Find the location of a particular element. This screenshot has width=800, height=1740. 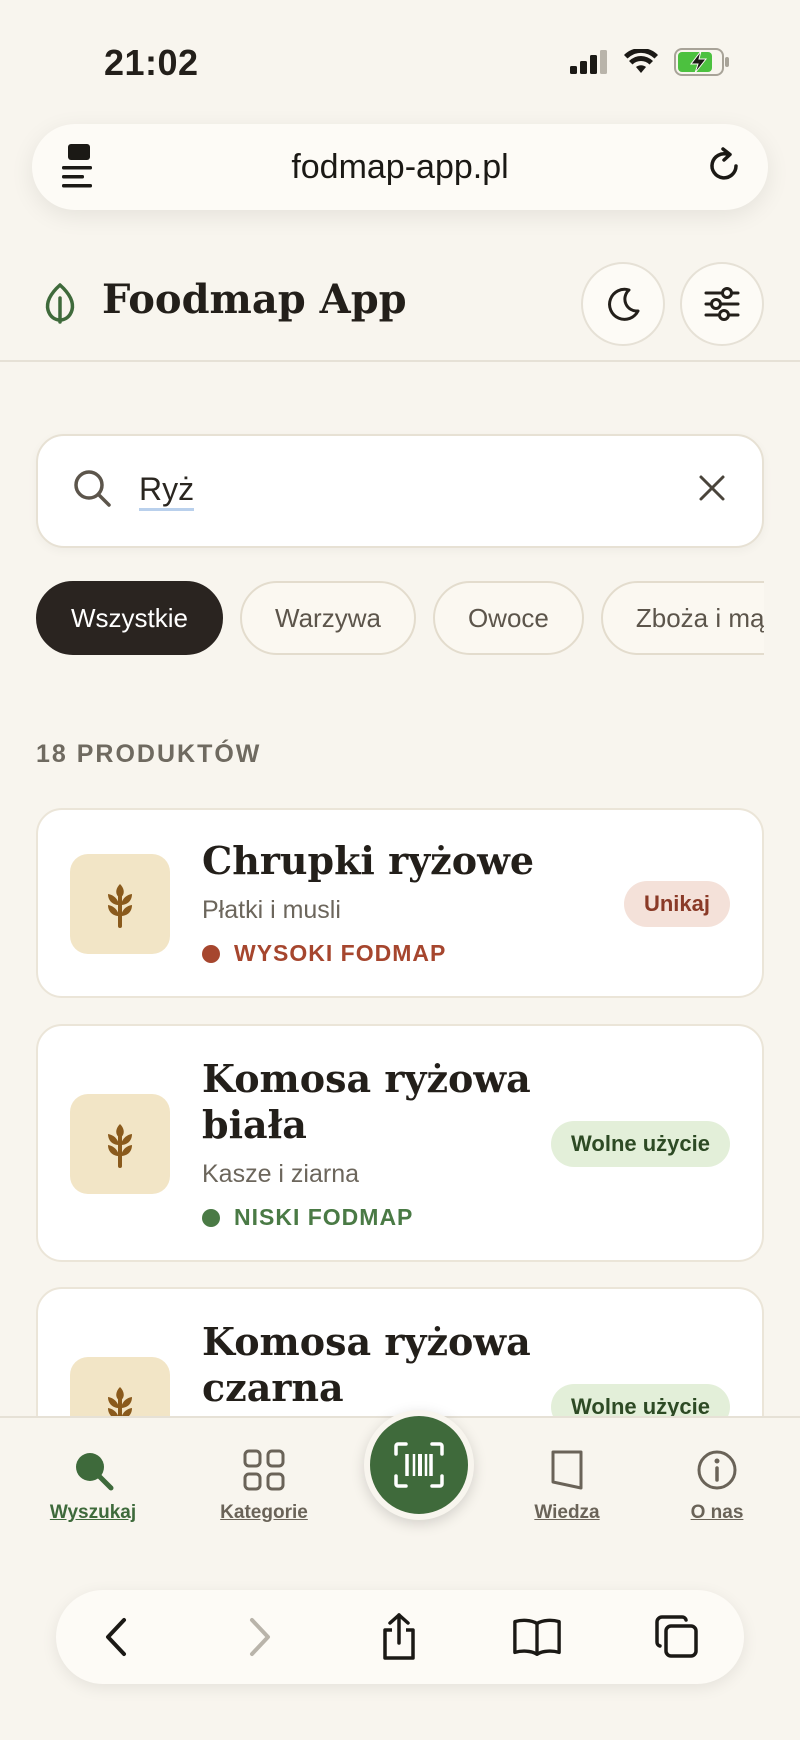

chip-all: Wszystkie is located at coordinates (129, 618).